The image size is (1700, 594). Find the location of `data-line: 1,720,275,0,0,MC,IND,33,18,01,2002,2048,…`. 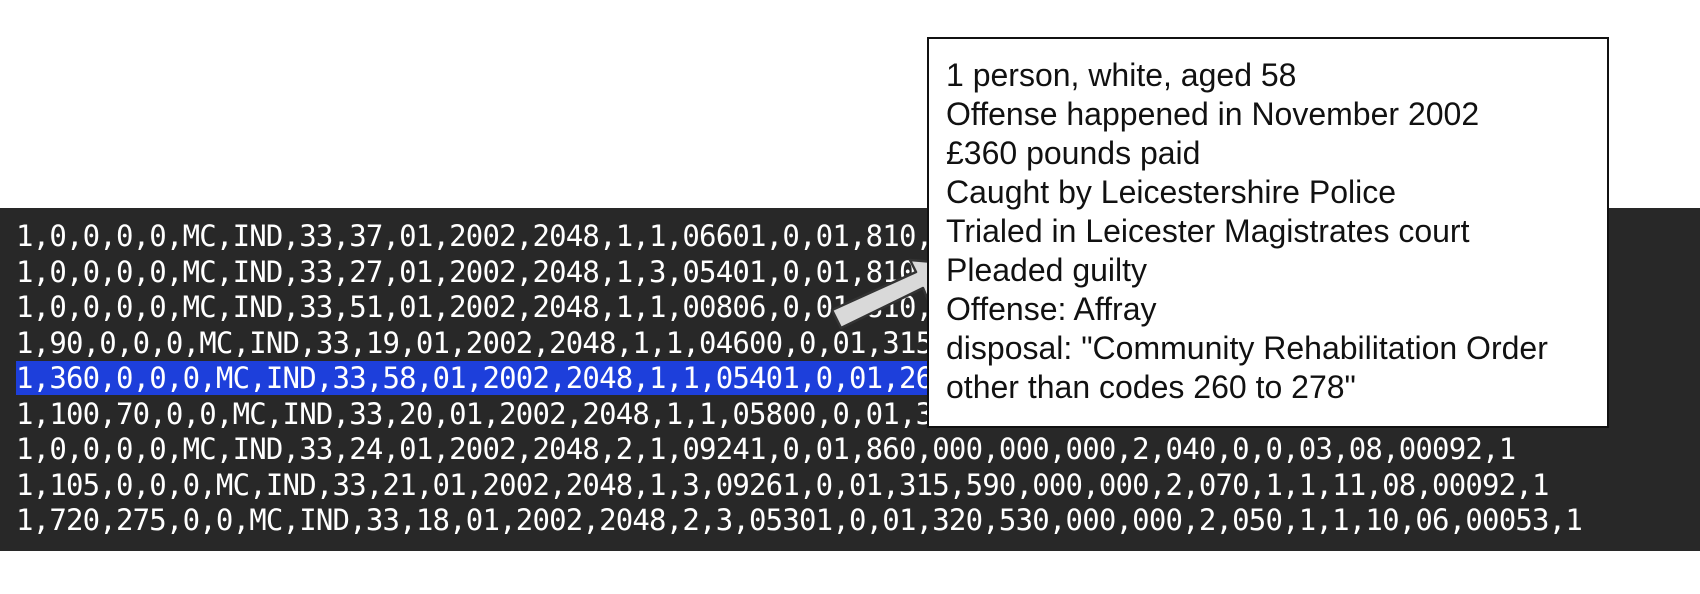

data-line: 1,720,275,0,0,MC,IND,33,18,01,2002,2048,… is located at coordinates (799, 521).